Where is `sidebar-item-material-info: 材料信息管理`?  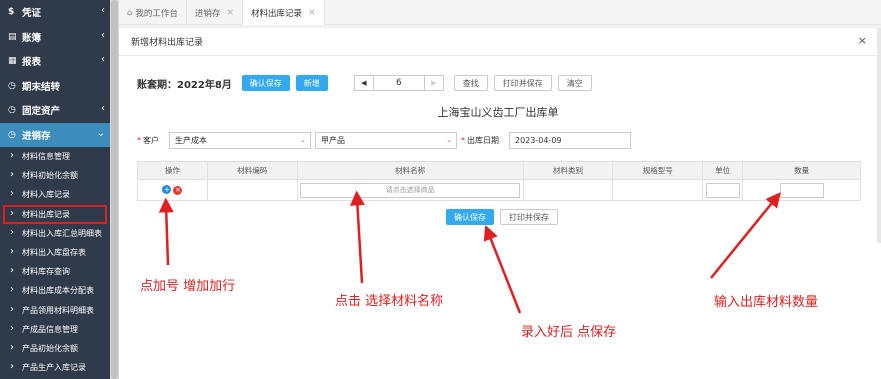
sidebar-item-material-info: 材料信息管理 is located at coordinates (55, 156).